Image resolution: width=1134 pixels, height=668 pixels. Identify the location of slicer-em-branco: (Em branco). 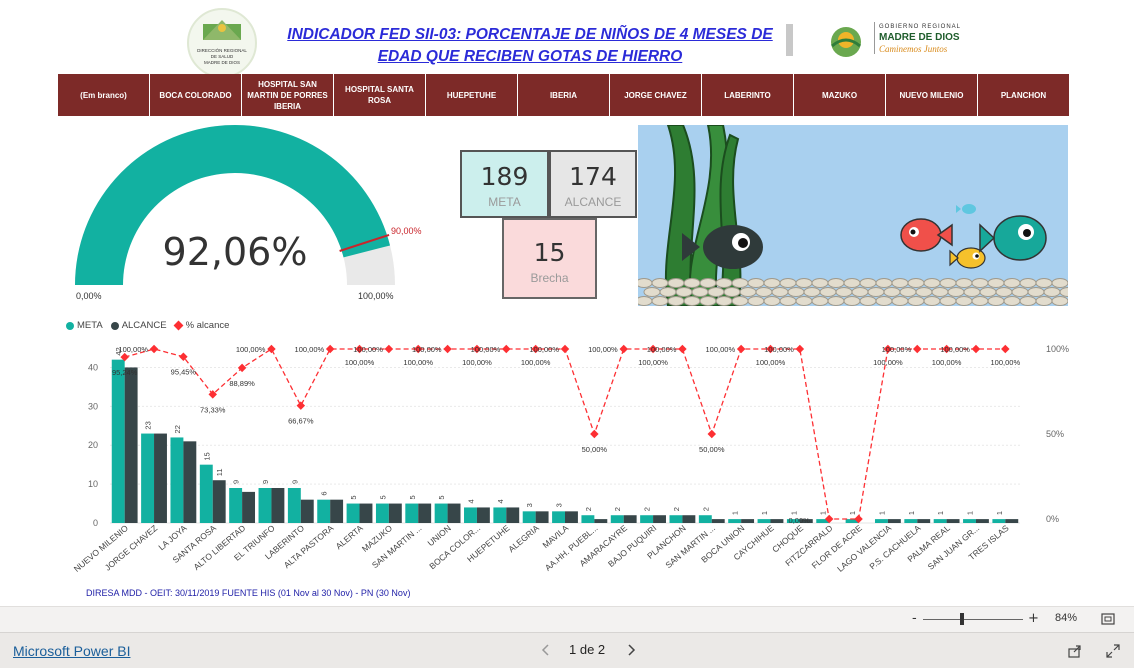
(104, 95).